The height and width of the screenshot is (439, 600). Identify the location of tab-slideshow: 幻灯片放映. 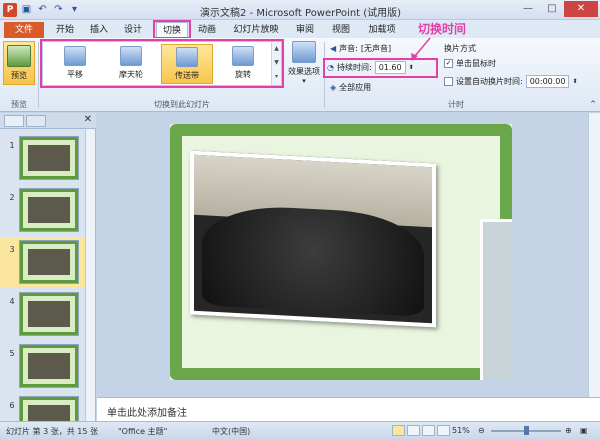
(256, 30).